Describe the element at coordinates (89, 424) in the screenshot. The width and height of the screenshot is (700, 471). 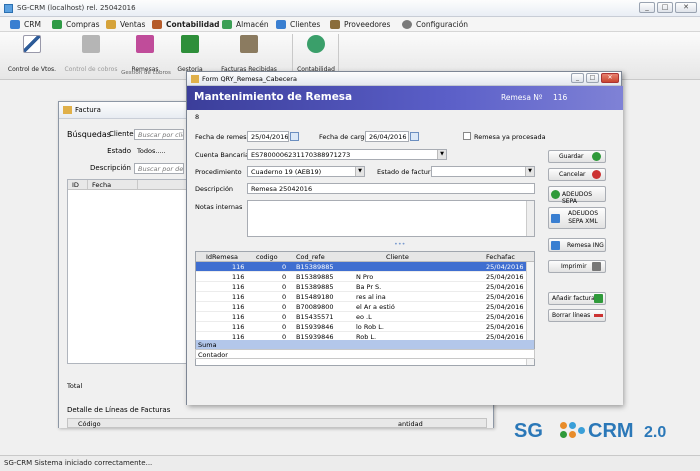
I see `col-codigo: Código` at that location.